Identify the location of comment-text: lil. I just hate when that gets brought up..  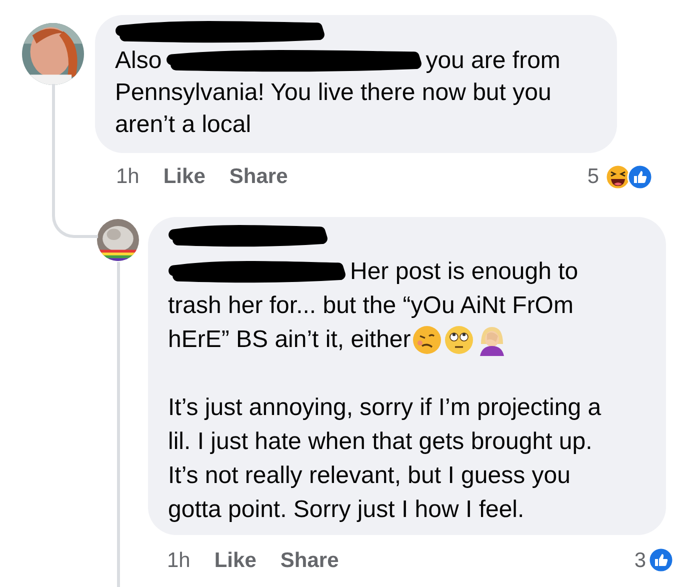
(380, 441).